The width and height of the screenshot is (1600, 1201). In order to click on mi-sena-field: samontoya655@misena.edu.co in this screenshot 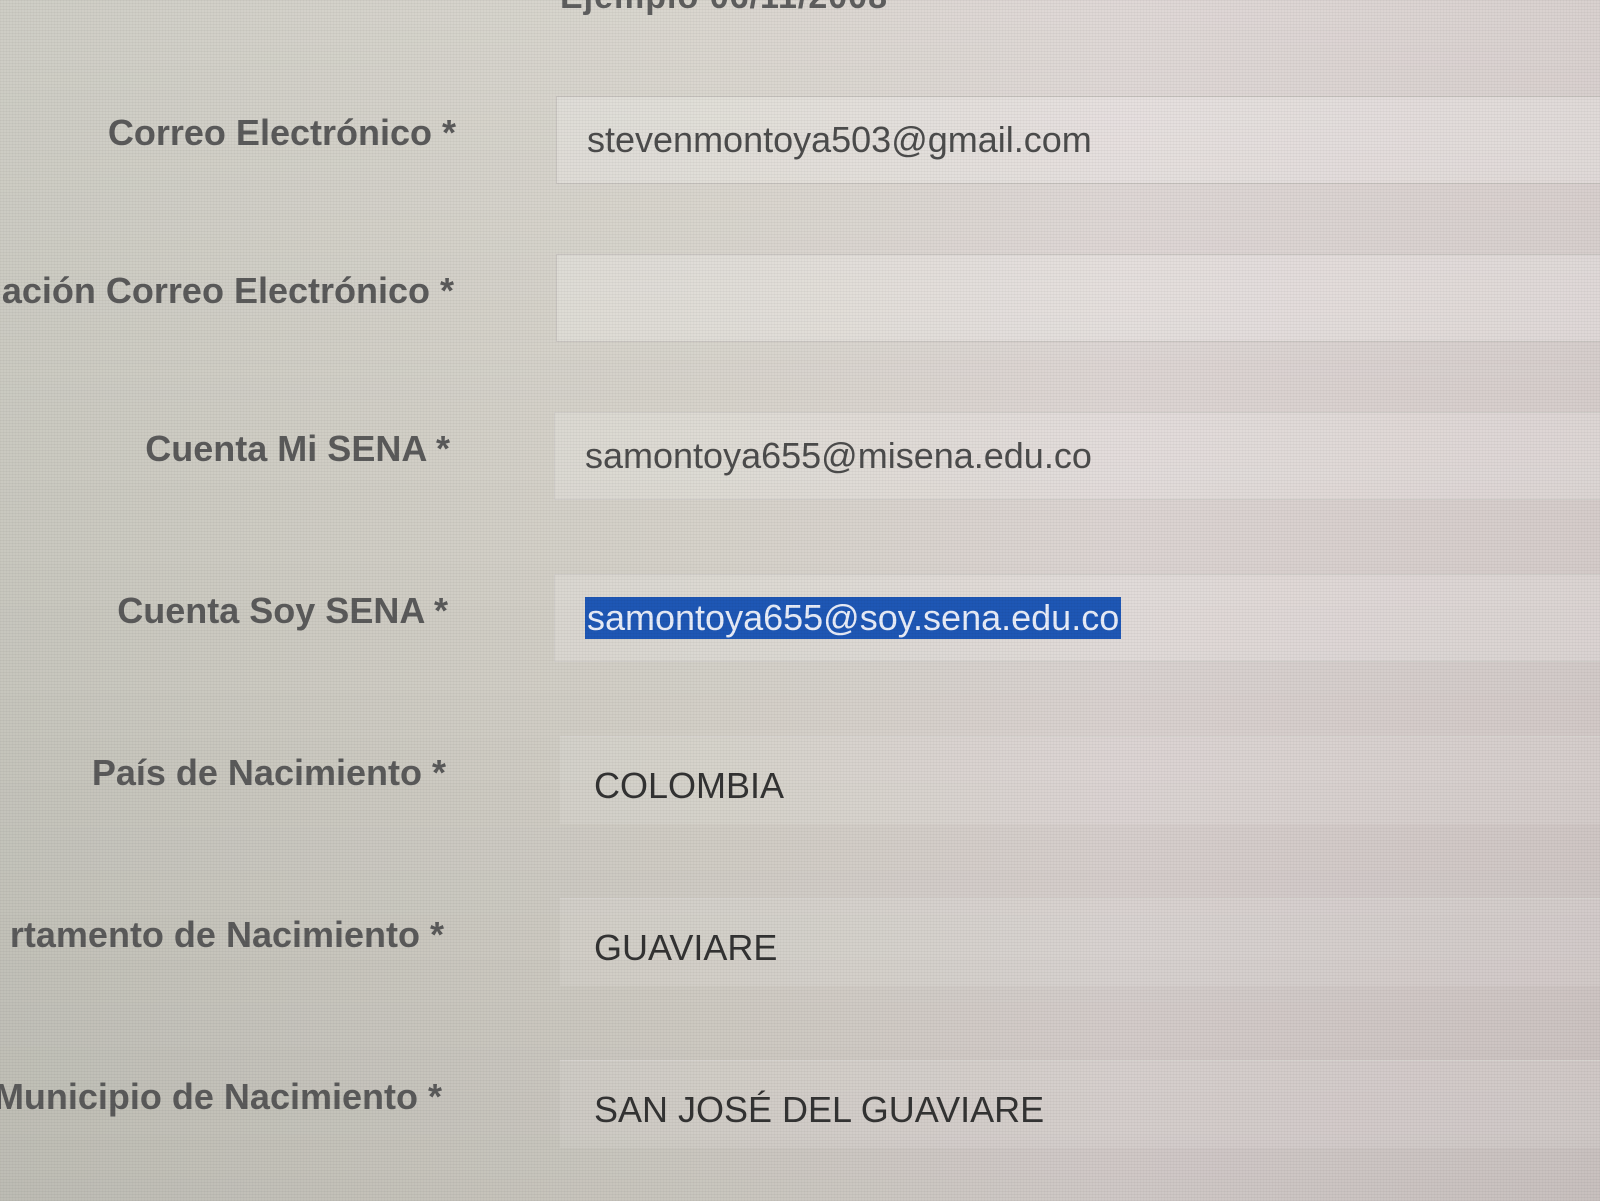, I will do `click(1077, 456)`.